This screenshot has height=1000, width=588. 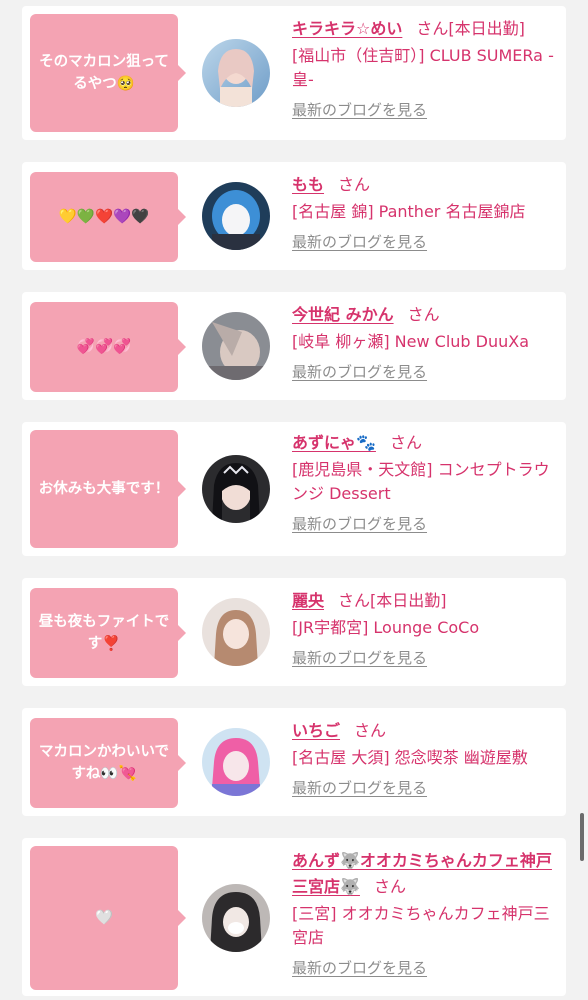 I want to click on cast-name-link: 今世紀 みかん, so click(x=343, y=314).